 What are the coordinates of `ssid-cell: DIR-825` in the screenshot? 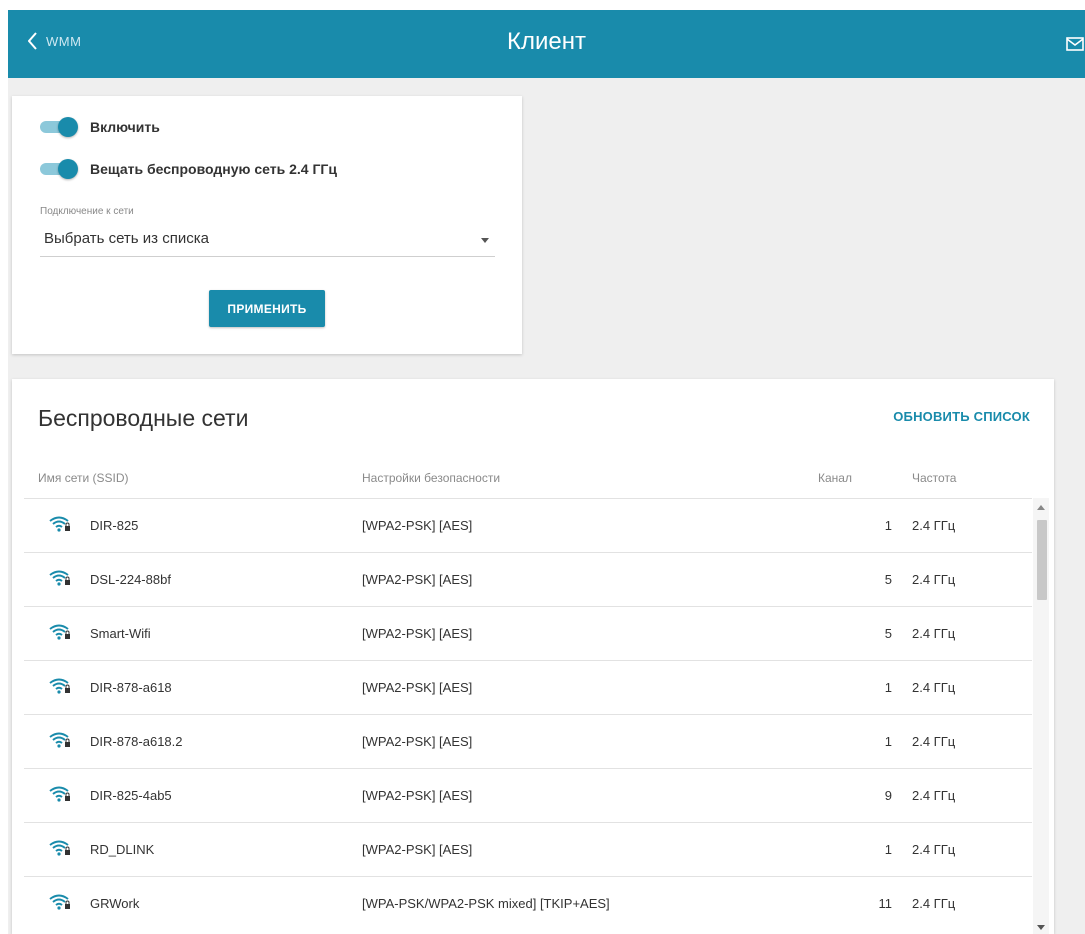 It's located at (114, 525).